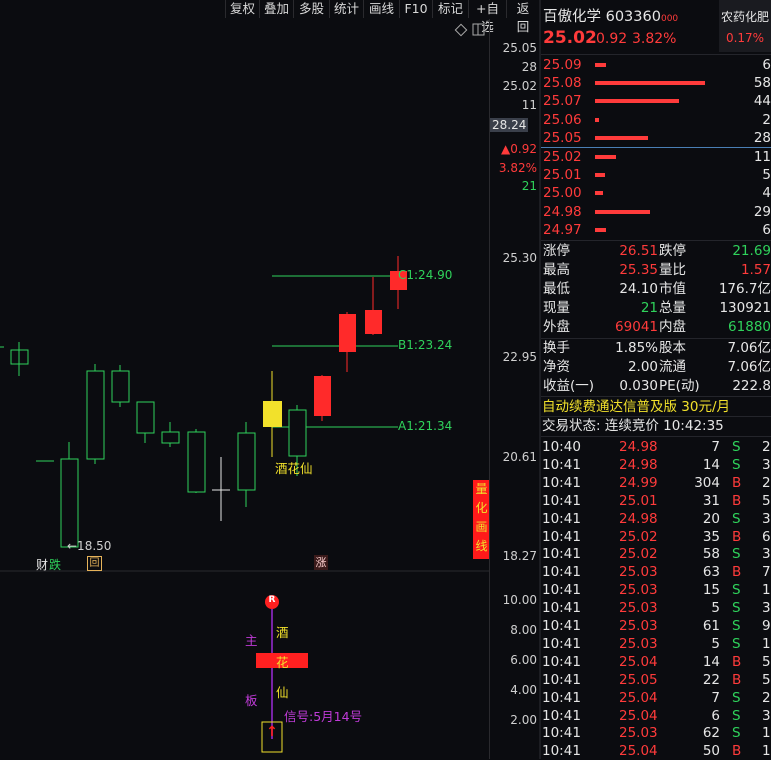  I want to click on stat-value: 222.8, so click(751, 386).